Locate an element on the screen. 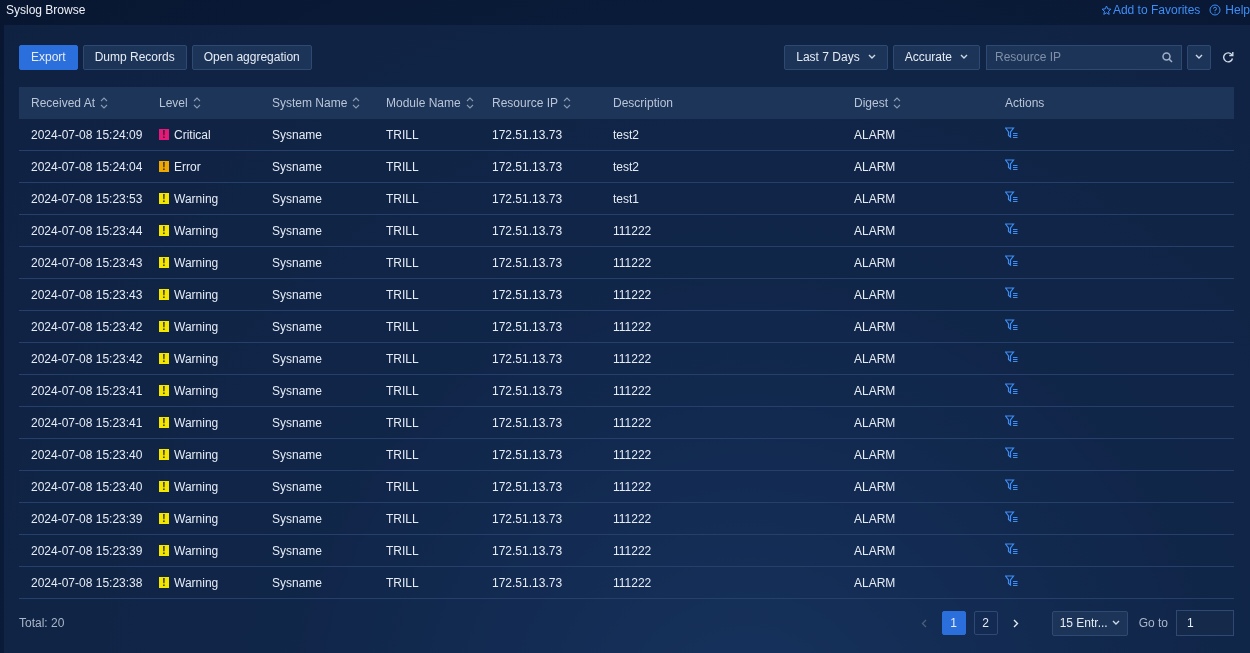 The height and width of the screenshot is (653, 1250). goto-label: Go to is located at coordinates (1153, 623).